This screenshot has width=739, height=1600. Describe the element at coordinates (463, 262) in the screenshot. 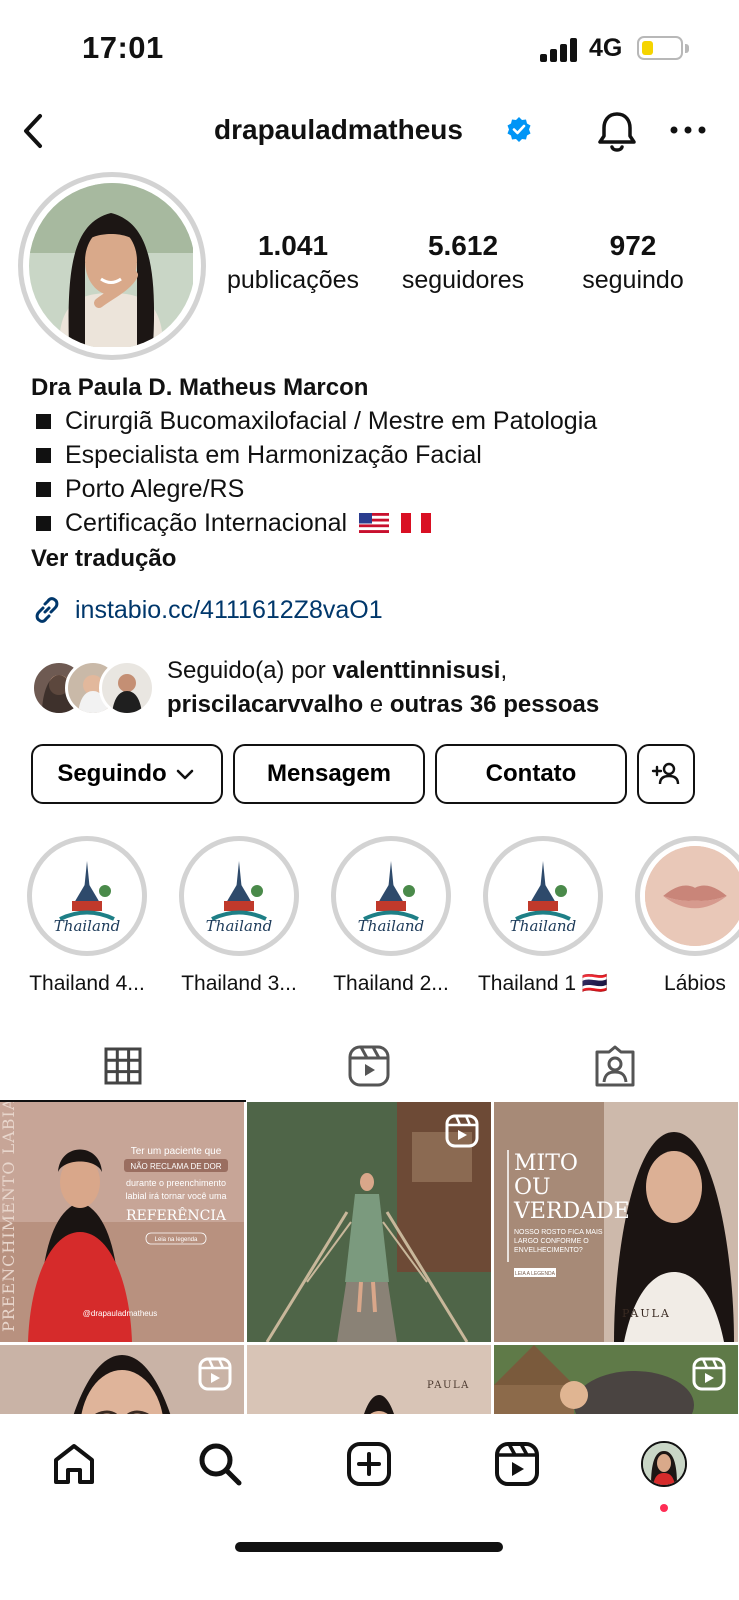

I see `stat-followers: 5.612 seguidores` at that location.